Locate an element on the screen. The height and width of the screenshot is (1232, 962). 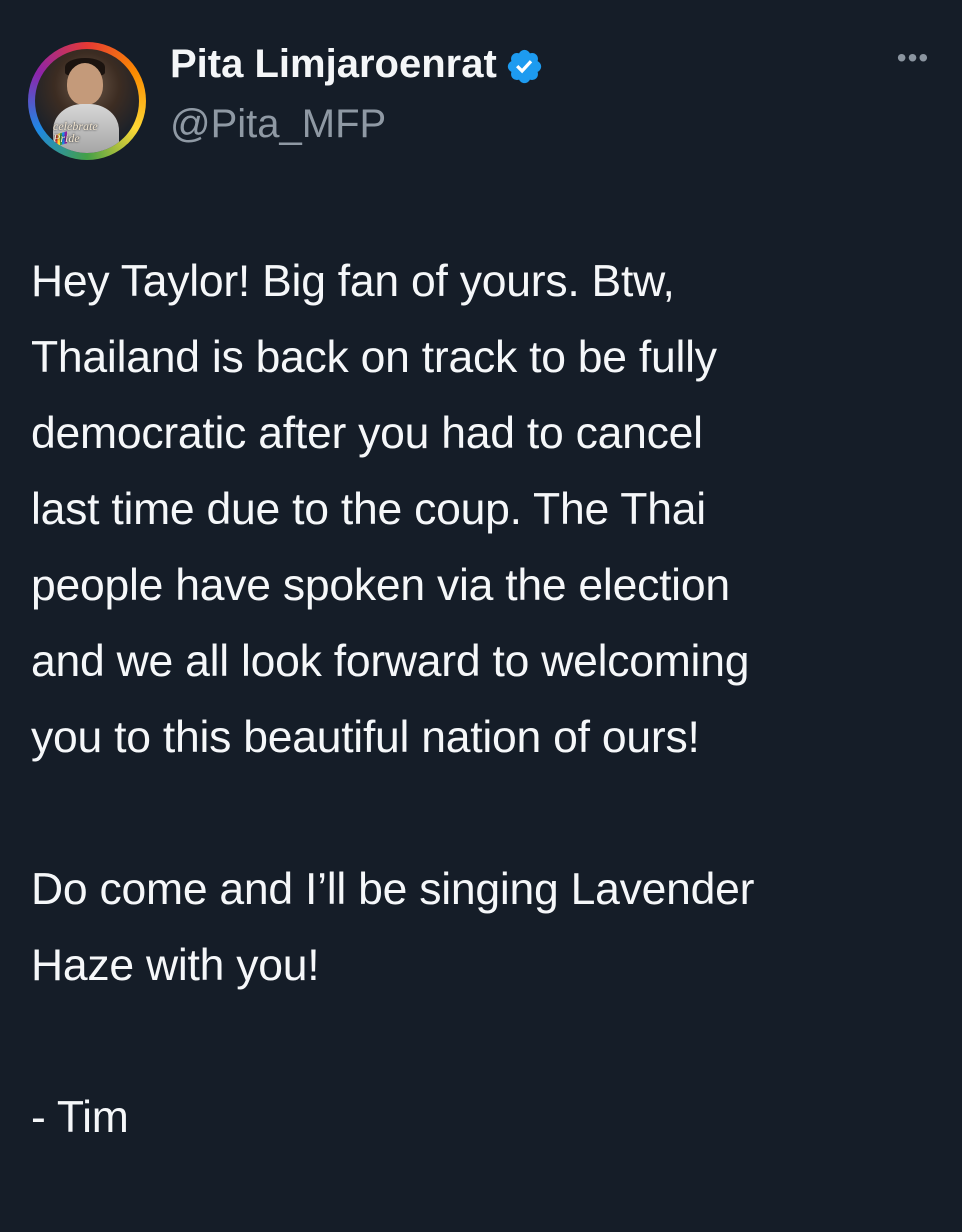
more-options-icon: ••• is located at coordinates (913, 57).